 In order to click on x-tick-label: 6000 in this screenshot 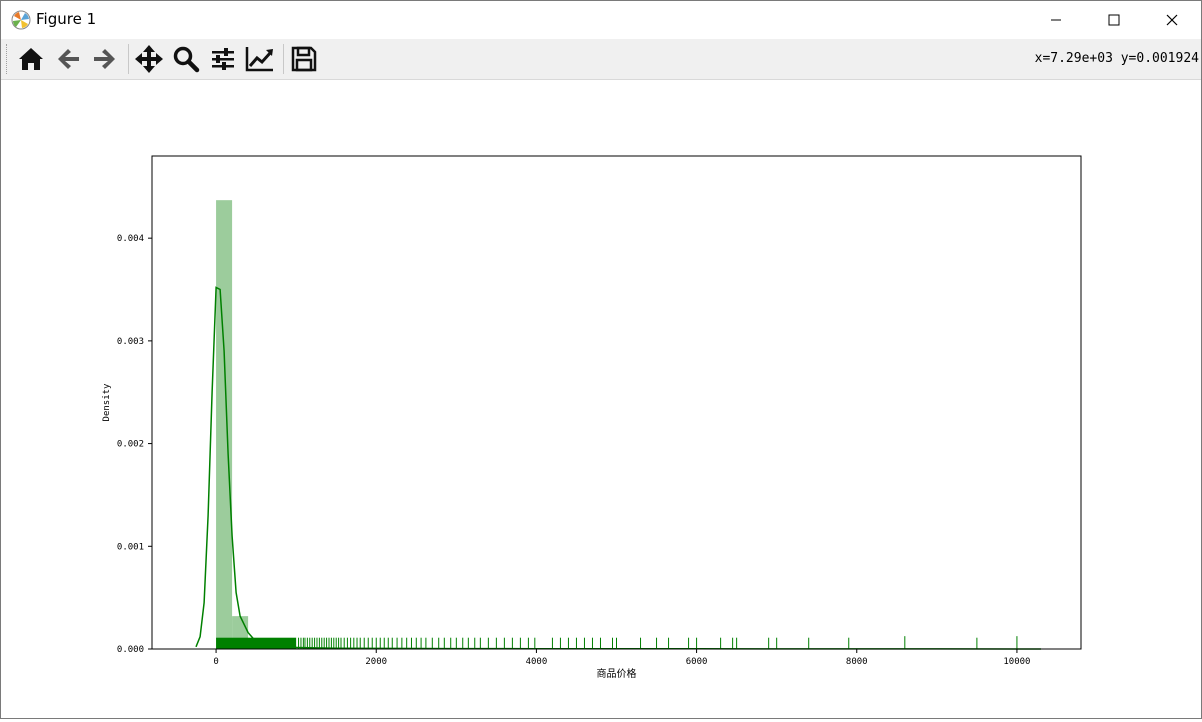, I will do `click(697, 662)`.